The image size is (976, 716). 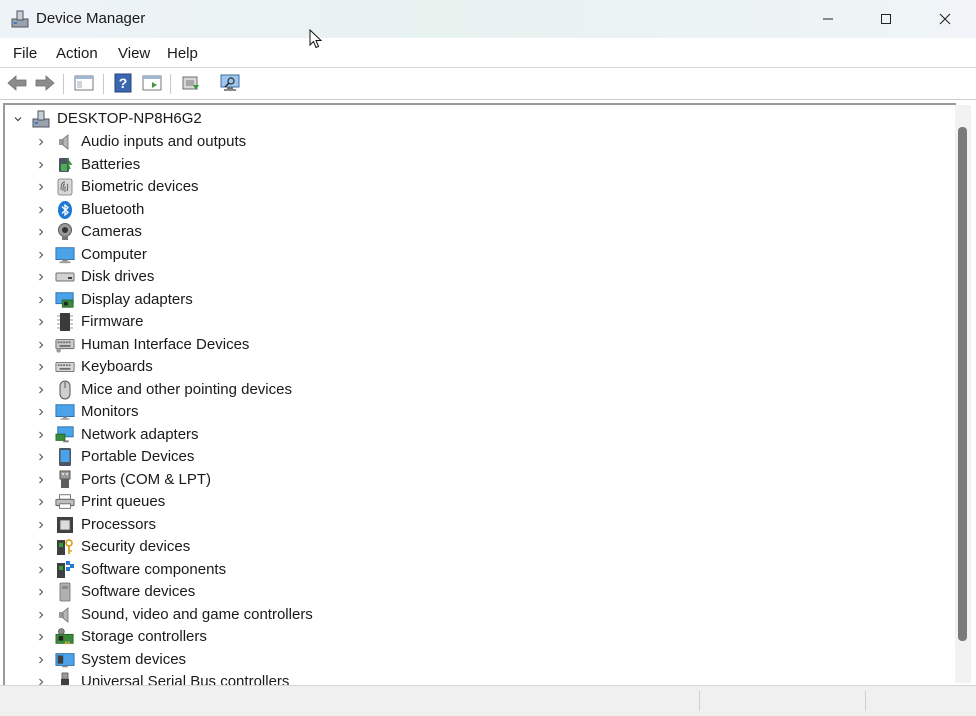 What do you see at coordinates (197, 614) in the screenshot?
I see `tree-category-label: Sound, video and game controllers` at bounding box center [197, 614].